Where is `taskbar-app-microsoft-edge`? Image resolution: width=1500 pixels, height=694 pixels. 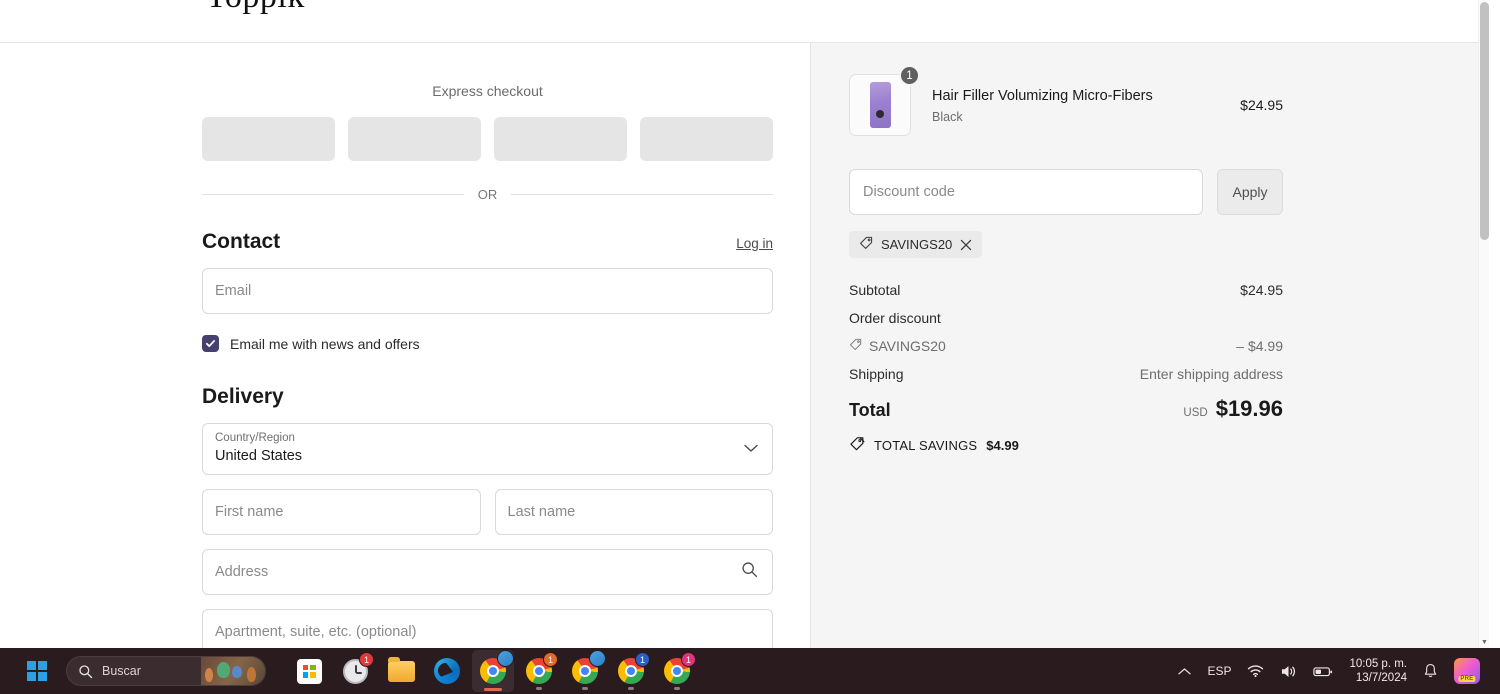
taskbar-app-microsoft-edge is located at coordinates (447, 671).